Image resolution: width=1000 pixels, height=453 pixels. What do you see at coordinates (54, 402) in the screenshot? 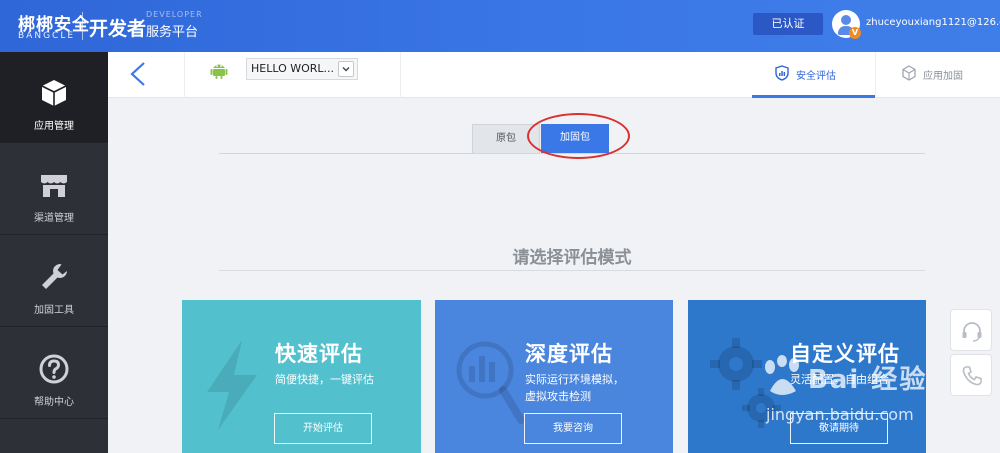
I see `sidebar-item-label: 帮助中心` at bounding box center [54, 402].